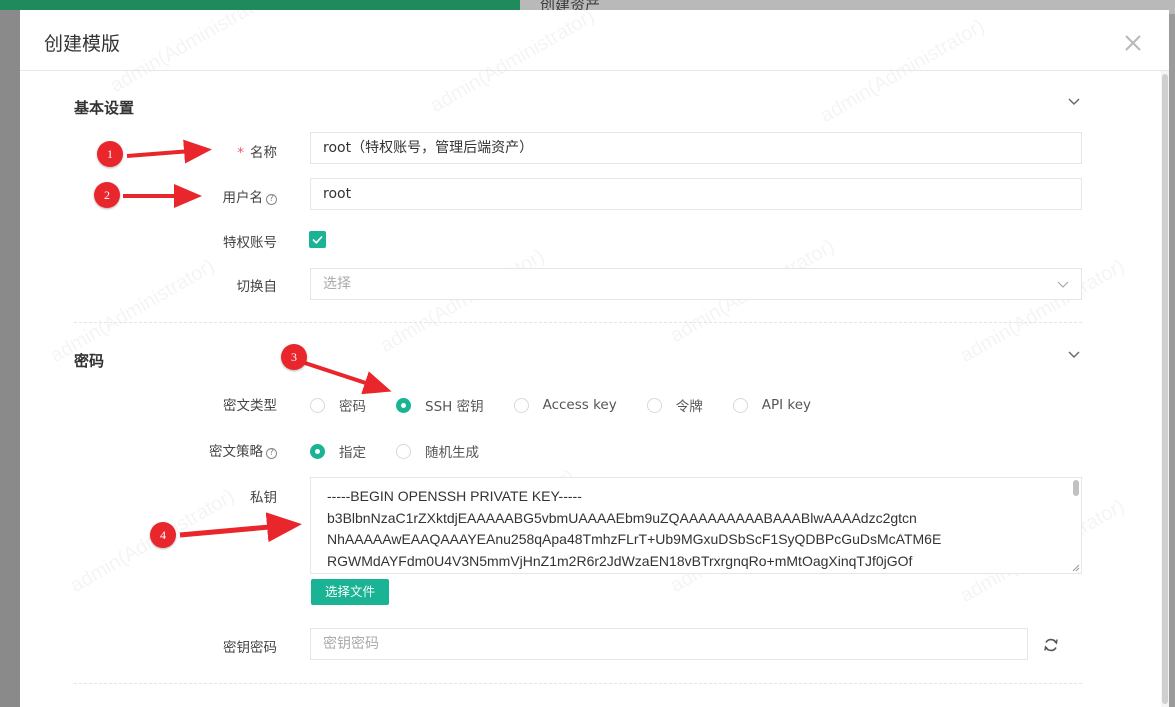 The width and height of the screenshot is (1175, 707). Describe the element at coordinates (236, 452) in the screenshot. I see `secret-strategy-label-text: 密文策略` at that location.